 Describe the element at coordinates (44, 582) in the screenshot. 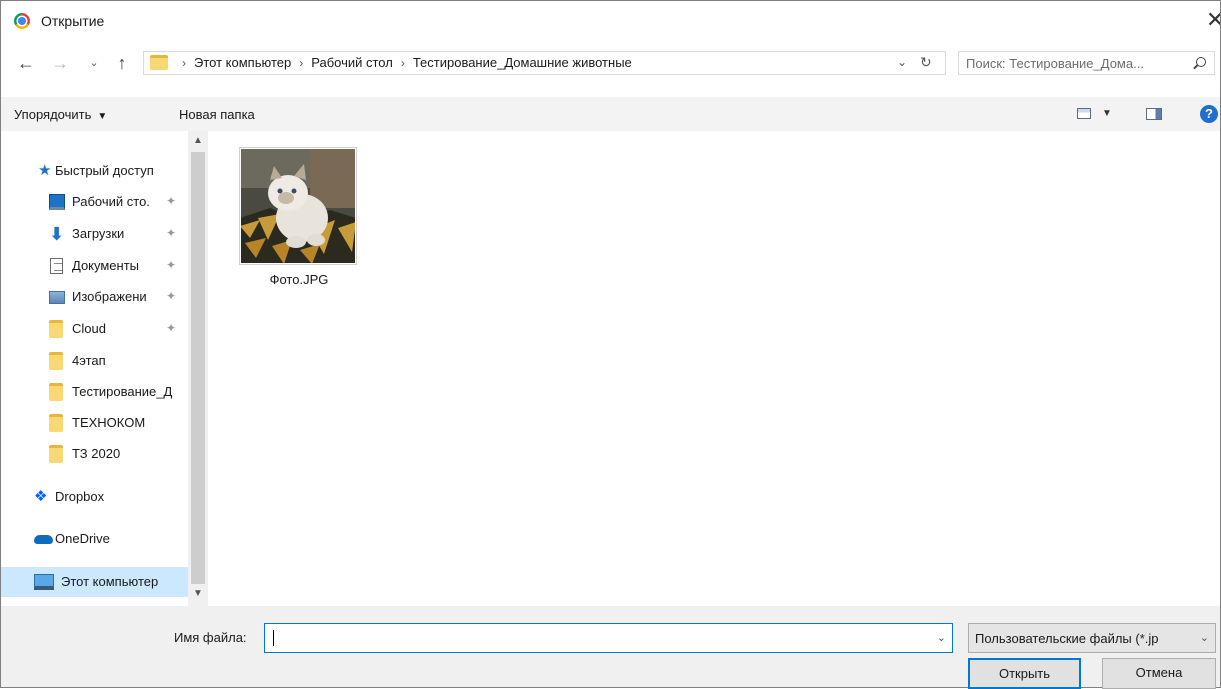

I see `computer-icon` at that location.